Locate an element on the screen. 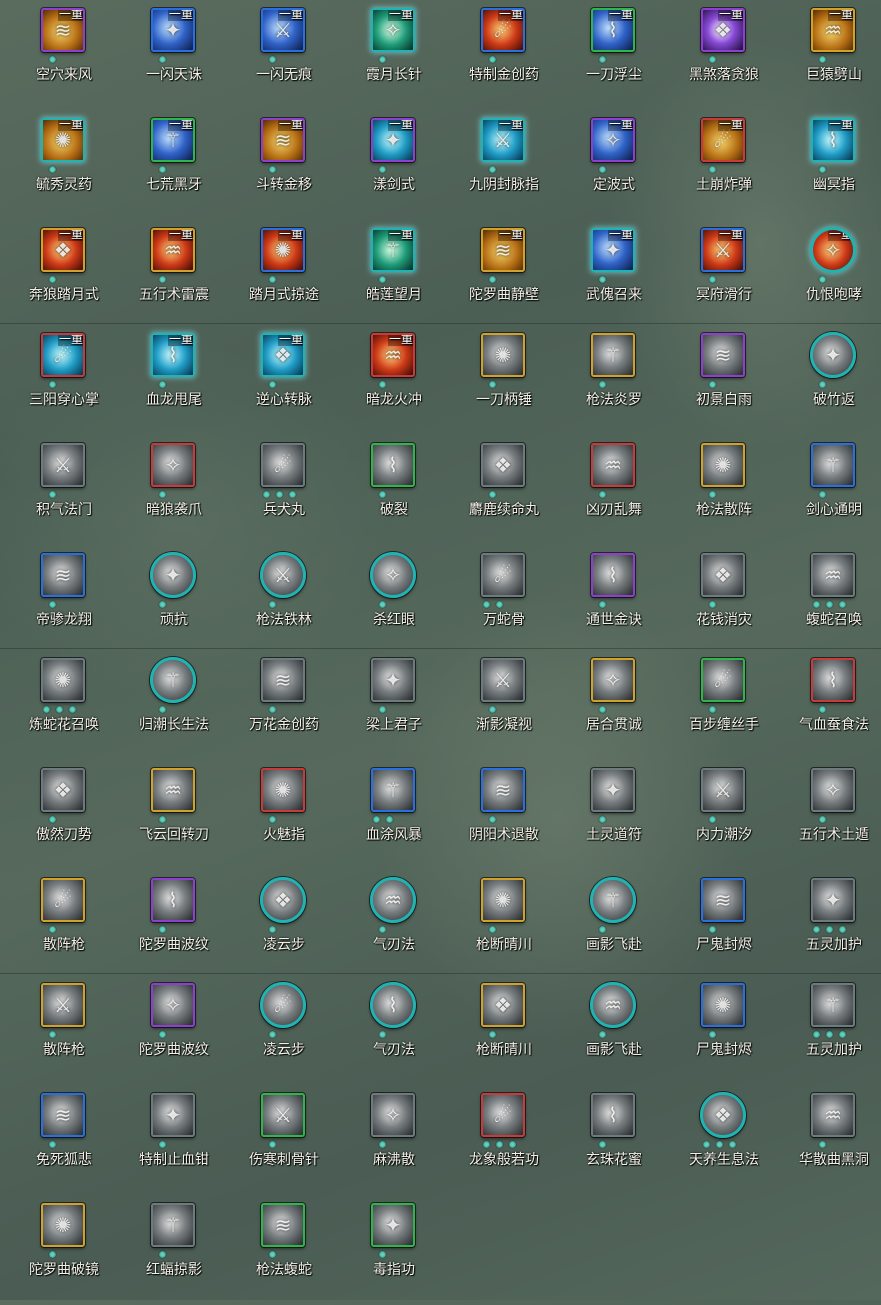 Image resolution: width=881 pixels, height=1305 pixels. skill-slot: ✦ 五灵加护 is located at coordinates (830, 925).